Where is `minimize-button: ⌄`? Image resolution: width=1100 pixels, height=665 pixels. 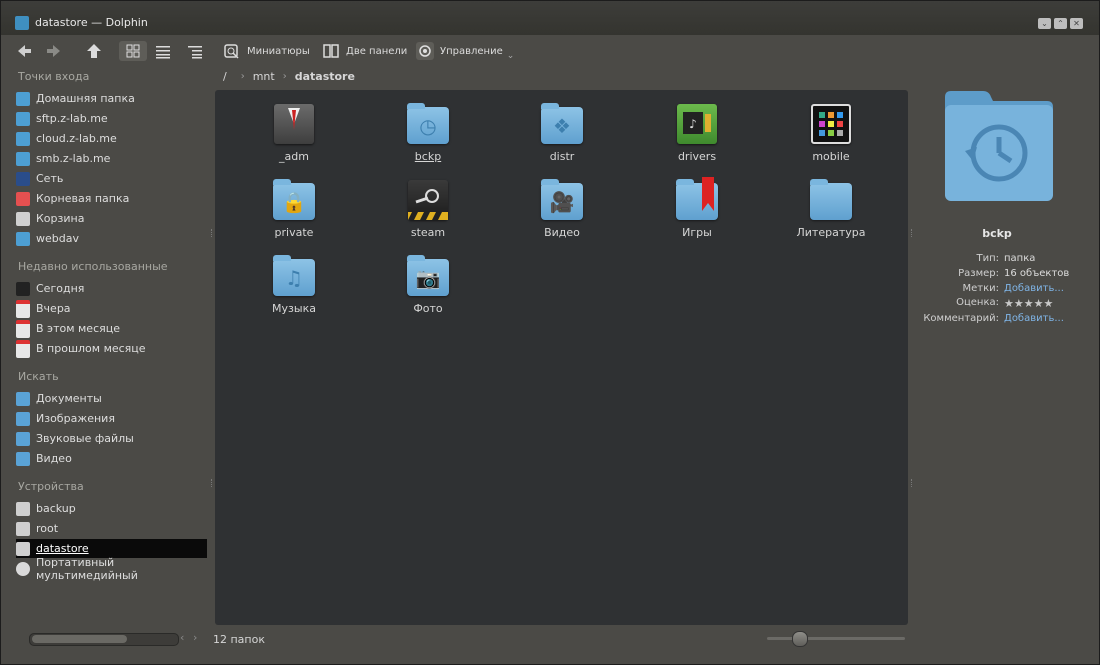
minimize-button: ⌄ is located at coordinates (1044, 23).